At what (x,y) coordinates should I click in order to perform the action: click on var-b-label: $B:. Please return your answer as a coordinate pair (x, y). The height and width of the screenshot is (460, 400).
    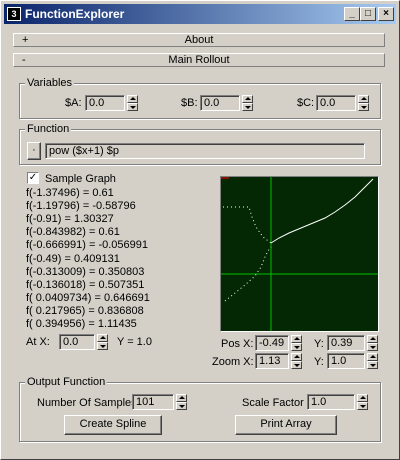
    Looking at the image, I should click on (189, 103).